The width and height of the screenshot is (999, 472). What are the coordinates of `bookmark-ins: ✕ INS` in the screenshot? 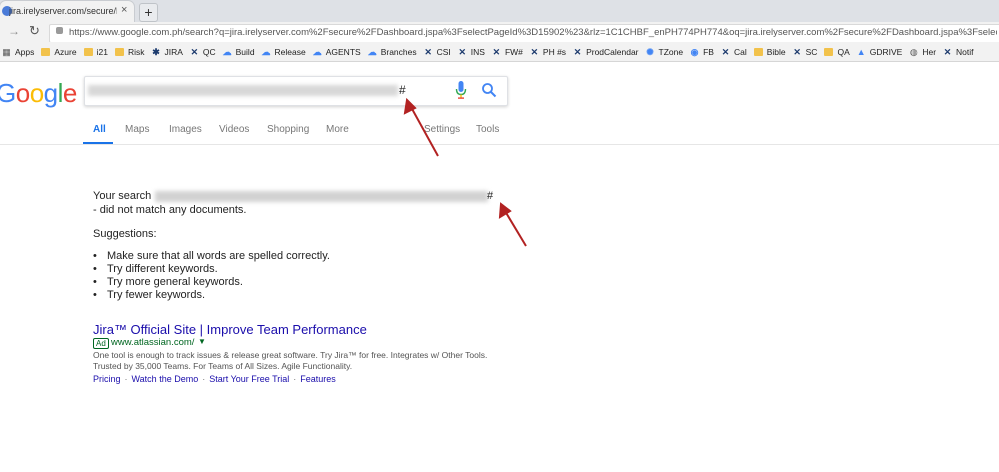 It's located at (471, 52).